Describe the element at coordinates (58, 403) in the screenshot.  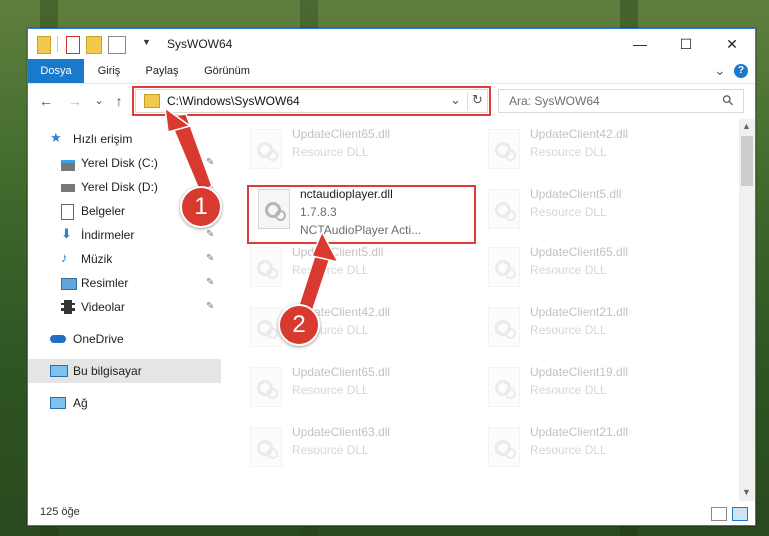
I see `network-icon` at that location.